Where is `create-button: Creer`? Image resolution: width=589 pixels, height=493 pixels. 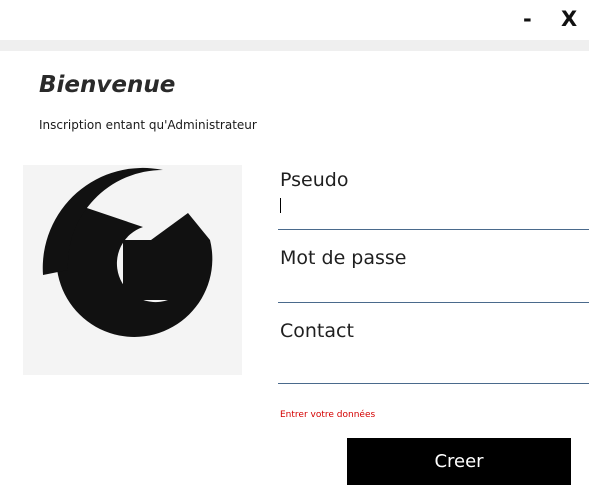
create-button: Creer is located at coordinates (459, 461).